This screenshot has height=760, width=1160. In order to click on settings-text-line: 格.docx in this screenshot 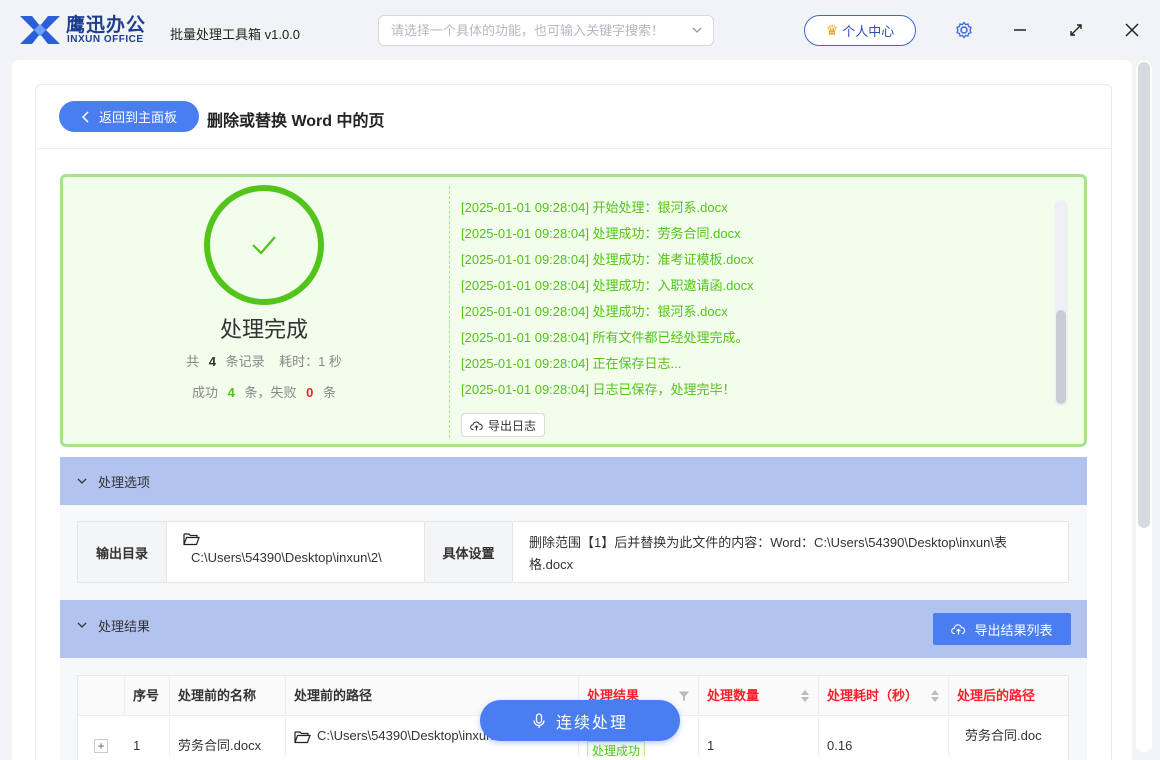, I will do `click(551, 564)`.